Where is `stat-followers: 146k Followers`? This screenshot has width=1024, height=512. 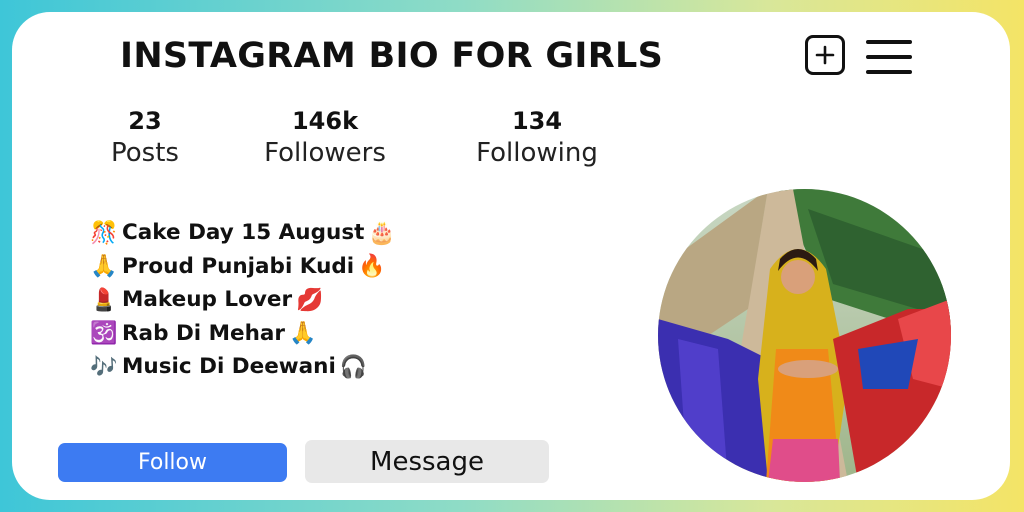
stat-followers: 146k Followers is located at coordinates (325, 138).